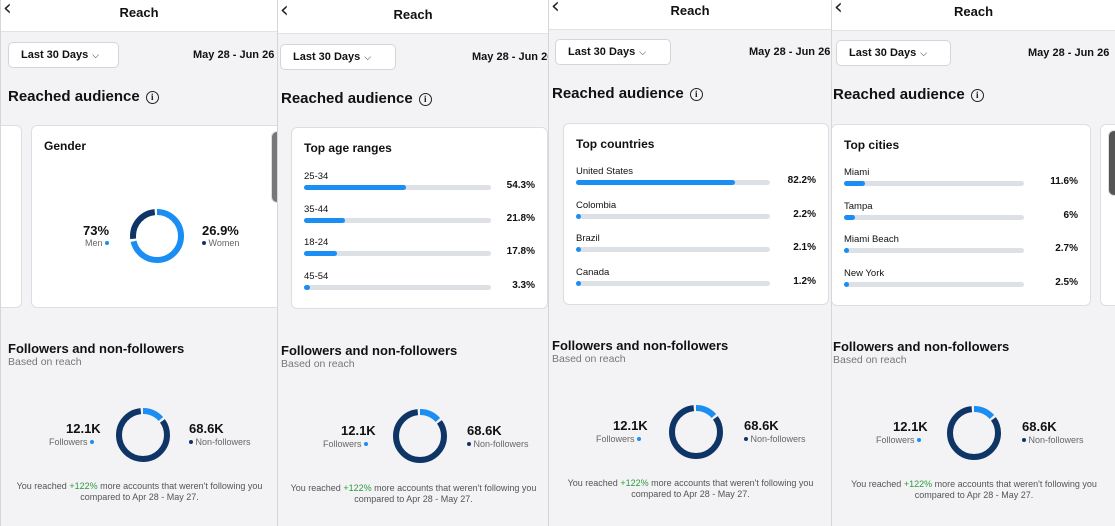 Image resolution: width=1115 pixels, height=526 pixels. I want to click on country-row: Colombia 2.2%, so click(696, 213).